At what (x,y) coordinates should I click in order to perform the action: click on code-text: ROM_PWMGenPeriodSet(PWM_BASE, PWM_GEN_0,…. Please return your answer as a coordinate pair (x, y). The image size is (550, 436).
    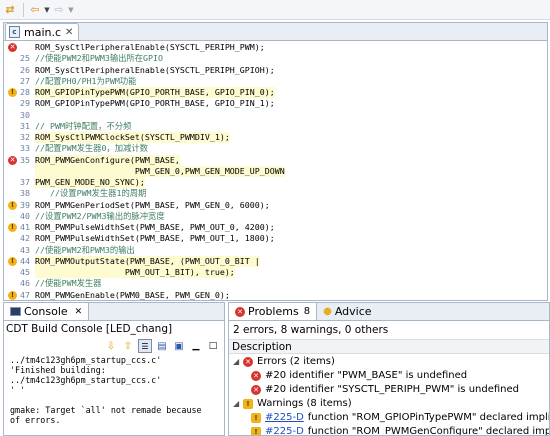
    Looking at the image, I should click on (152, 204).